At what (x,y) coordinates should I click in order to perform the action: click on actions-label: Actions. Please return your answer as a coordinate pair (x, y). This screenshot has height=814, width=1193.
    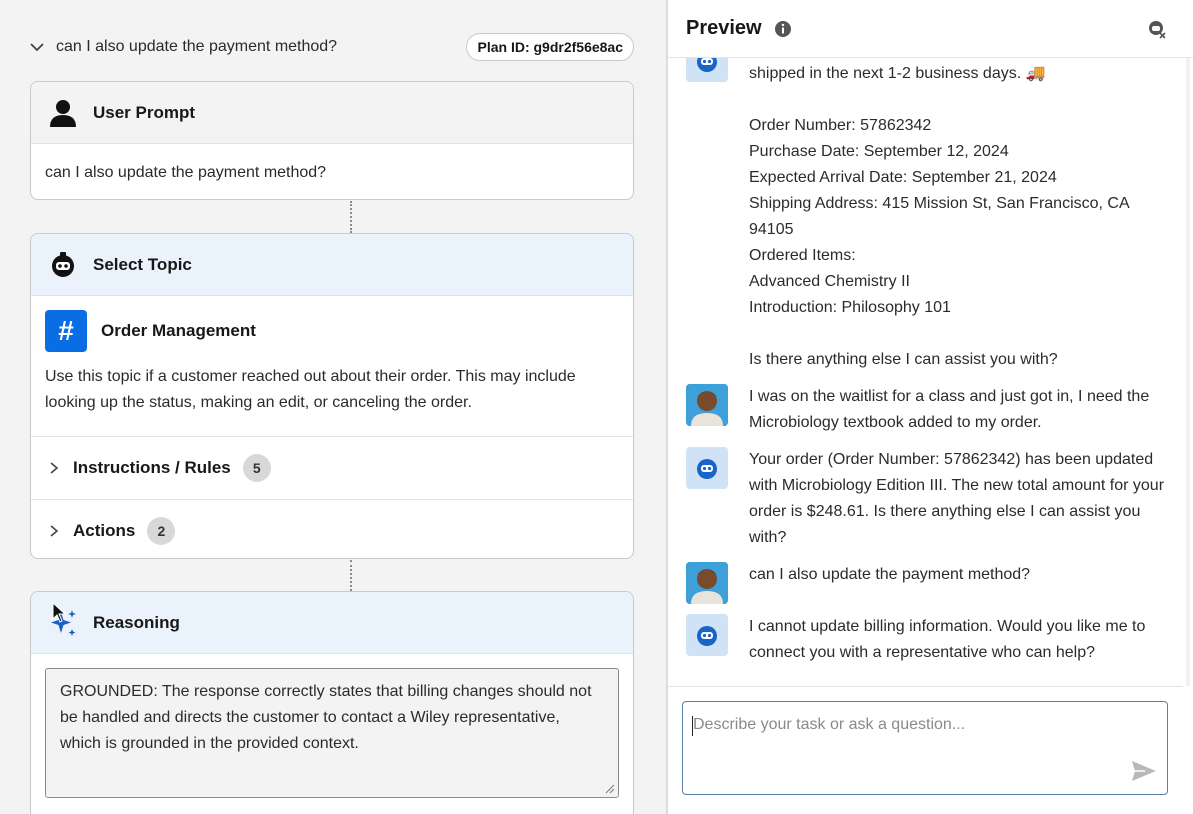
    Looking at the image, I should click on (104, 530).